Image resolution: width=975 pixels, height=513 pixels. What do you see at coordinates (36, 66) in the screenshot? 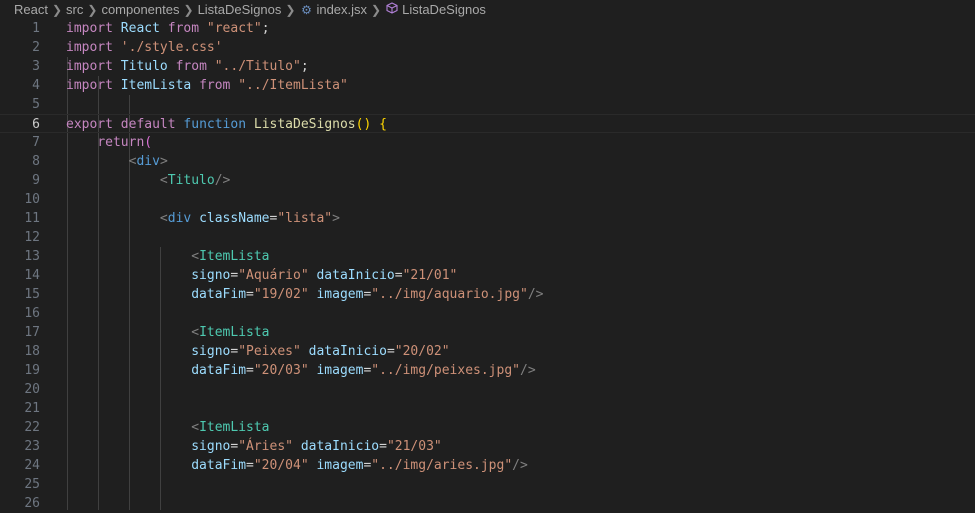
I see `line-number: 3` at bounding box center [36, 66].